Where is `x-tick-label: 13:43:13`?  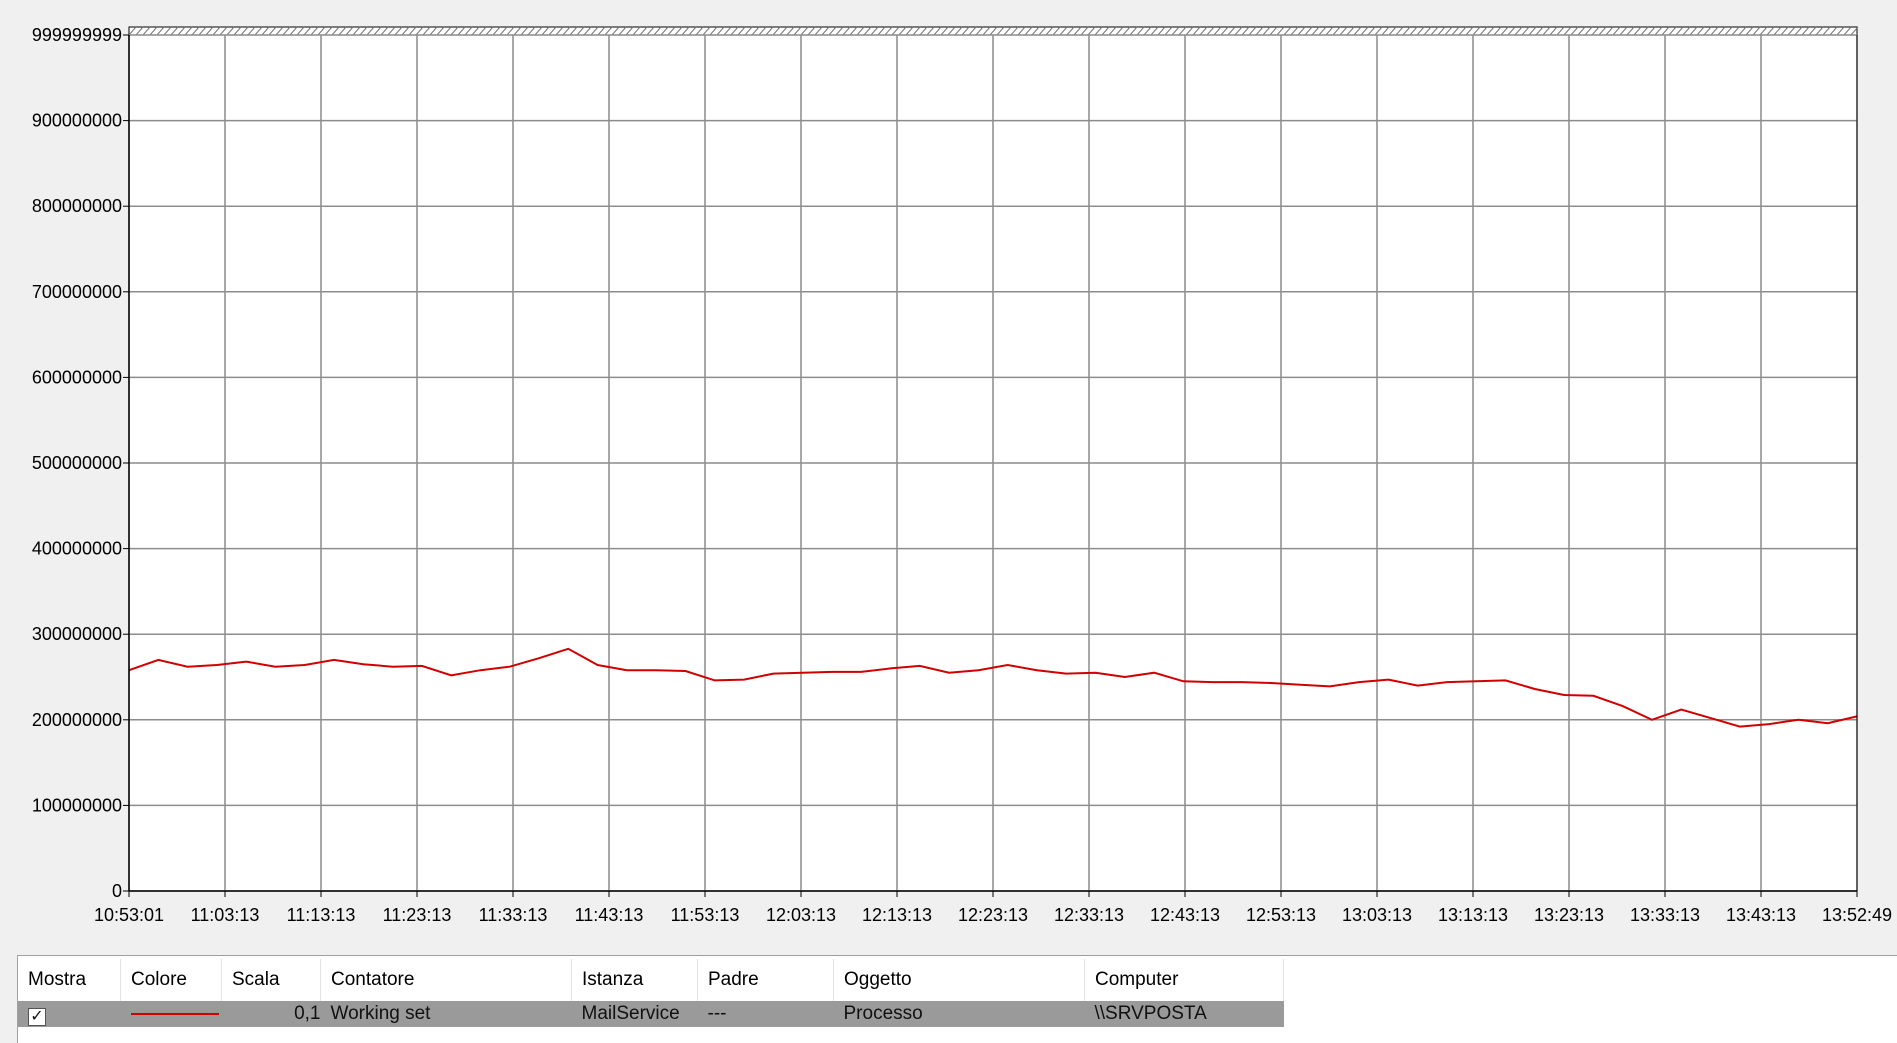
x-tick-label: 13:43:13 is located at coordinates (1761, 915).